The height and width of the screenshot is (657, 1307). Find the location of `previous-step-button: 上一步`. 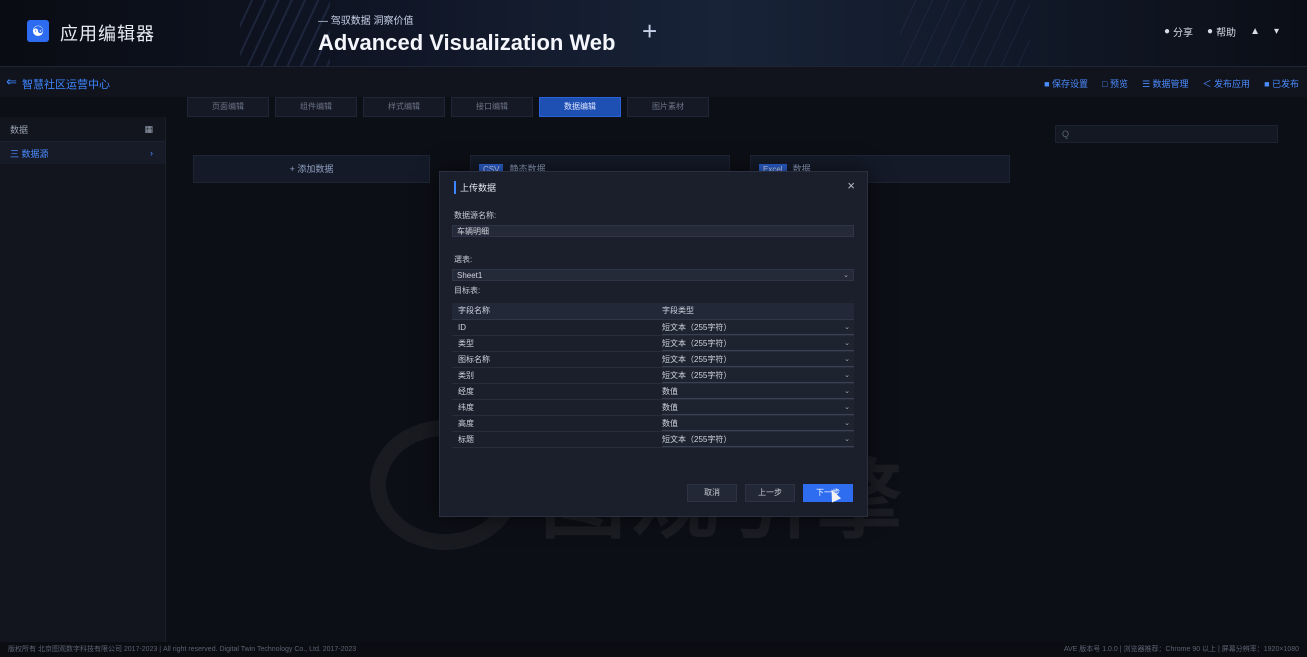

previous-step-button: 上一步 is located at coordinates (770, 493).